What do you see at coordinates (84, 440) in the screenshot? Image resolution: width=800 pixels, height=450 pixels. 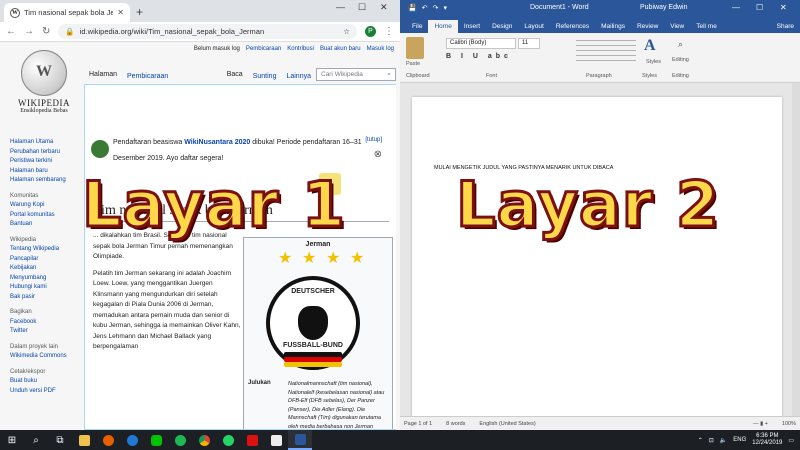 I see `file-explorer-icon` at bounding box center [84, 440].